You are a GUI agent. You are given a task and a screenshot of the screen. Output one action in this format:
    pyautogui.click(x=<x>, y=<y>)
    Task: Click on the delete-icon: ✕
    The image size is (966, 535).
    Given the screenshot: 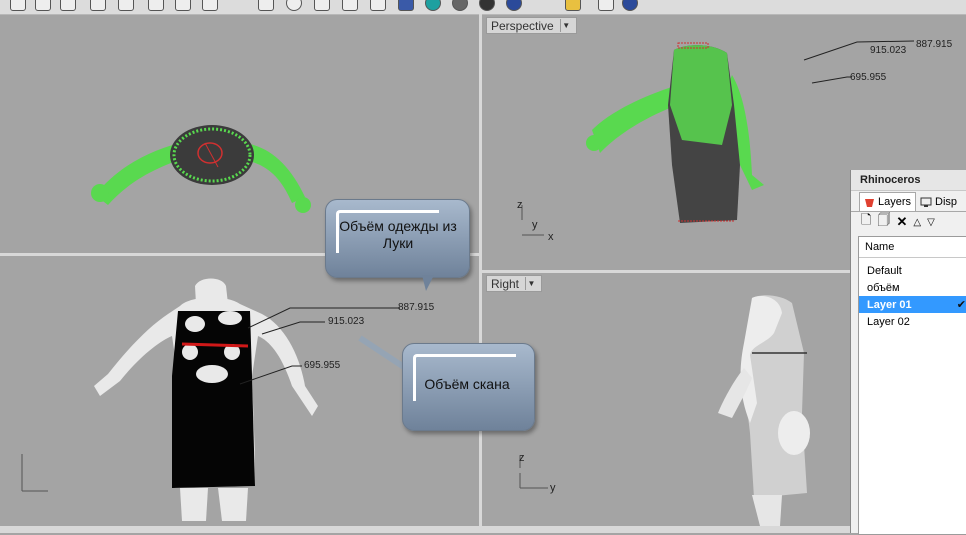 What is the action you would take?
    pyautogui.click(x=901, y=222)
    